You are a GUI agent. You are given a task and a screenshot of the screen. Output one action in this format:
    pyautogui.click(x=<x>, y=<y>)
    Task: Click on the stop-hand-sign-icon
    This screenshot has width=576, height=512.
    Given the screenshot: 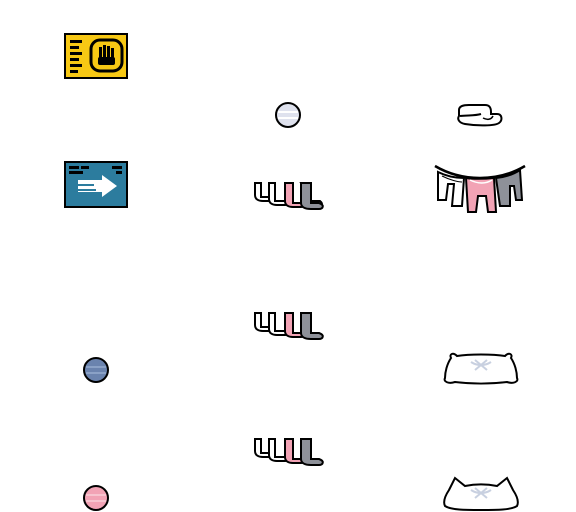 What is the action you would take?
    pyautogui.click(x=96, y=56)
    